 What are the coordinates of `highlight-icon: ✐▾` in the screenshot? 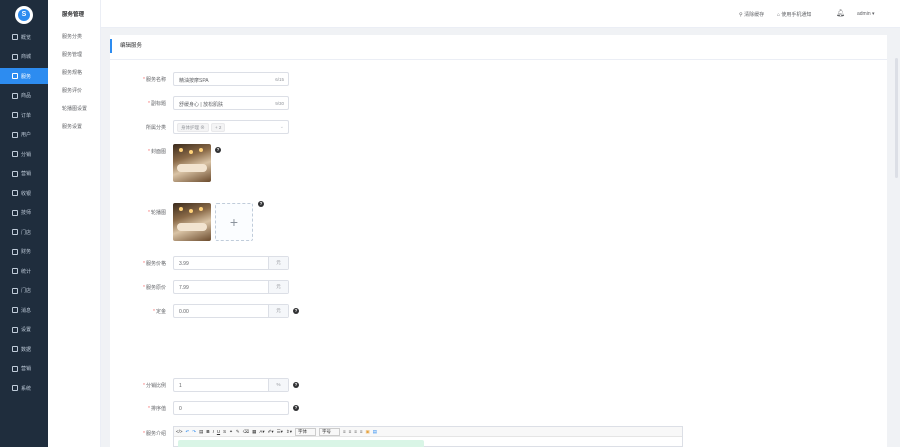 It's located at (271, 432).